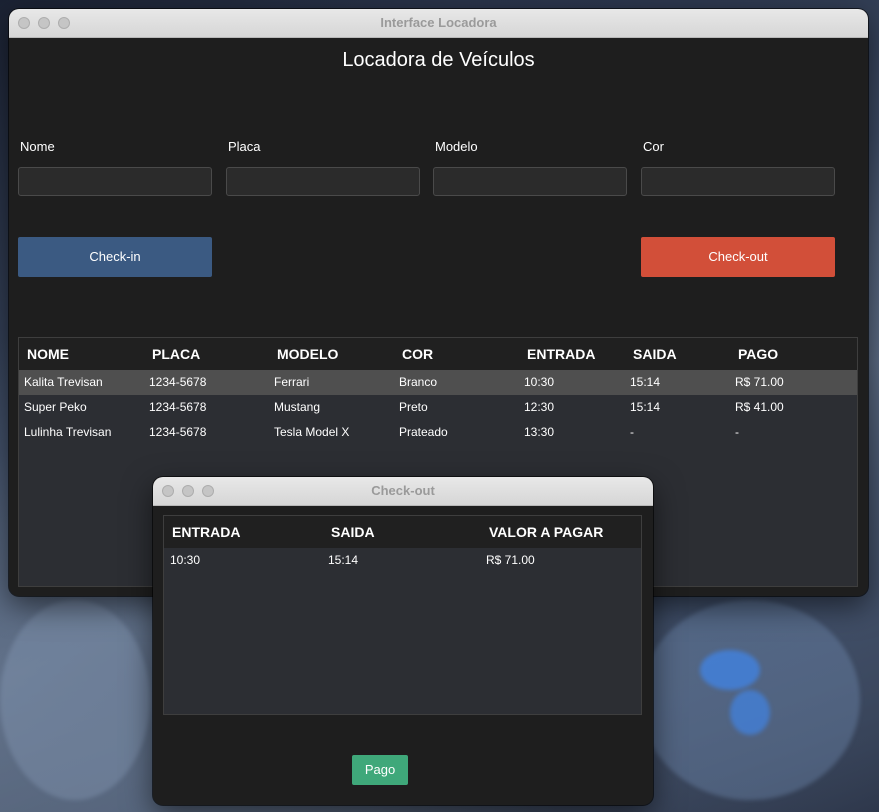 This screenshot has height=812, width=879. Describe the element at coordinates (297, 407) in the screenshot. I see `cell-modelo: Mustang` at that location.